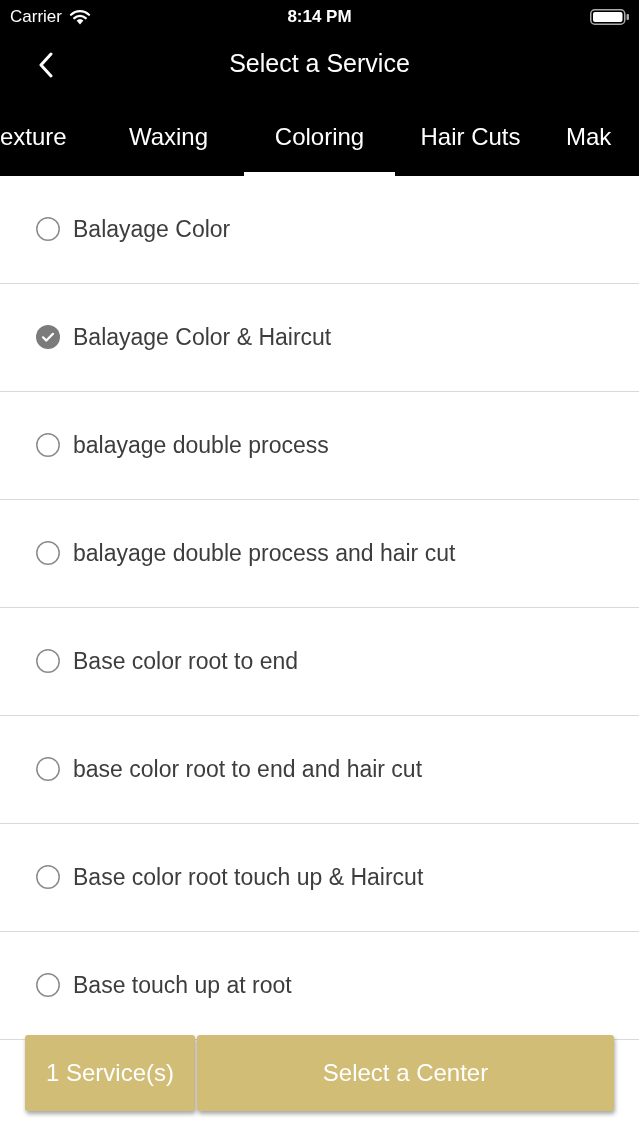 The width and height of the screenshot is (639, 1136). I want to click on wifi-icon, so click(79, 16).